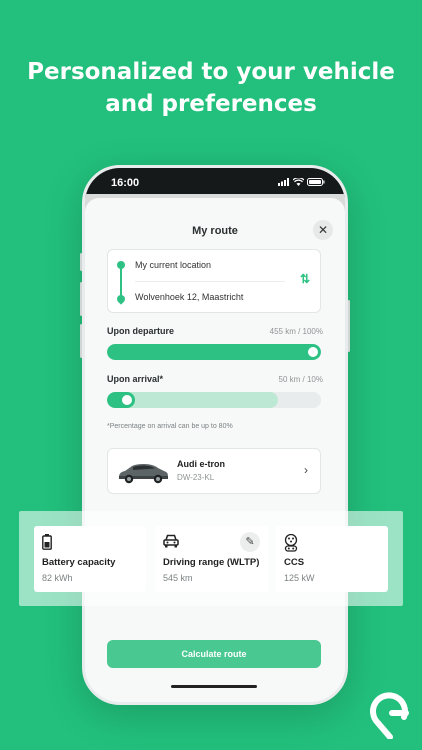 The width and height of the screenshot is (422, 750). What do you see at coordinates (299, 578) in the screenshot?
I see `spec-value: 125 kW` at bounding box center [299, 578].